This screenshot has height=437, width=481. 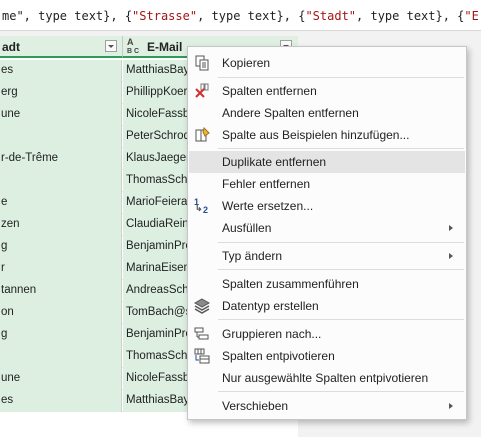 I want to click on menu-item-spalten-zusammenfuehren: Spalten zusammenführen, so click(x=327, y=284).